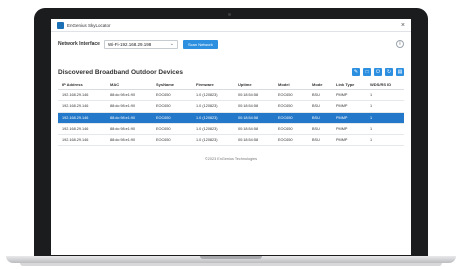 This screenshot has width=462, height=269. Describe the element at coordinates (171, 44) in the screenshot. I see `chevron-down-icon: ⌄` at that location.